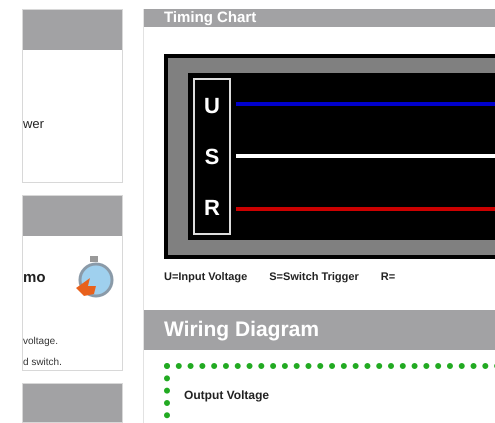 The height and width of the screenshot is (423, 495). What do you see at coordinates (206, 277) in the screenshot?
I see `legend-text: U=Input Voltage` at bounding box center [206, 277].